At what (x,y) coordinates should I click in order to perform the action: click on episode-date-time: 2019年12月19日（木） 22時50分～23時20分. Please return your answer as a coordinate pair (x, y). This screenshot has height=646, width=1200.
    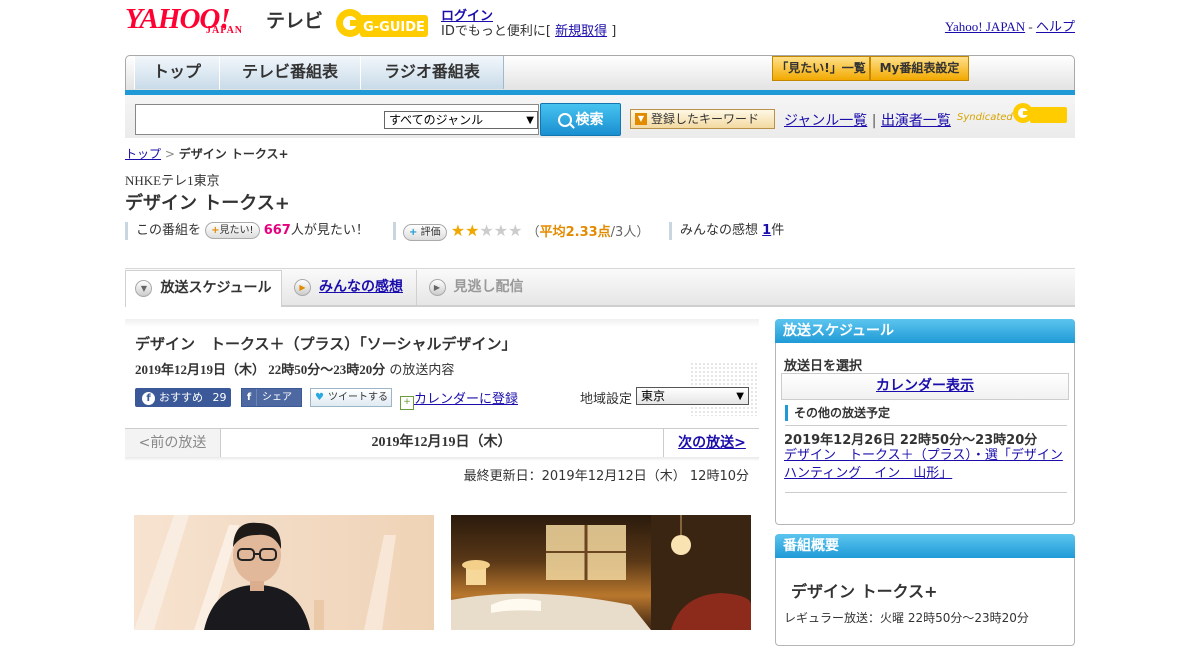
    Looking at the image, I should click on (260, 369).